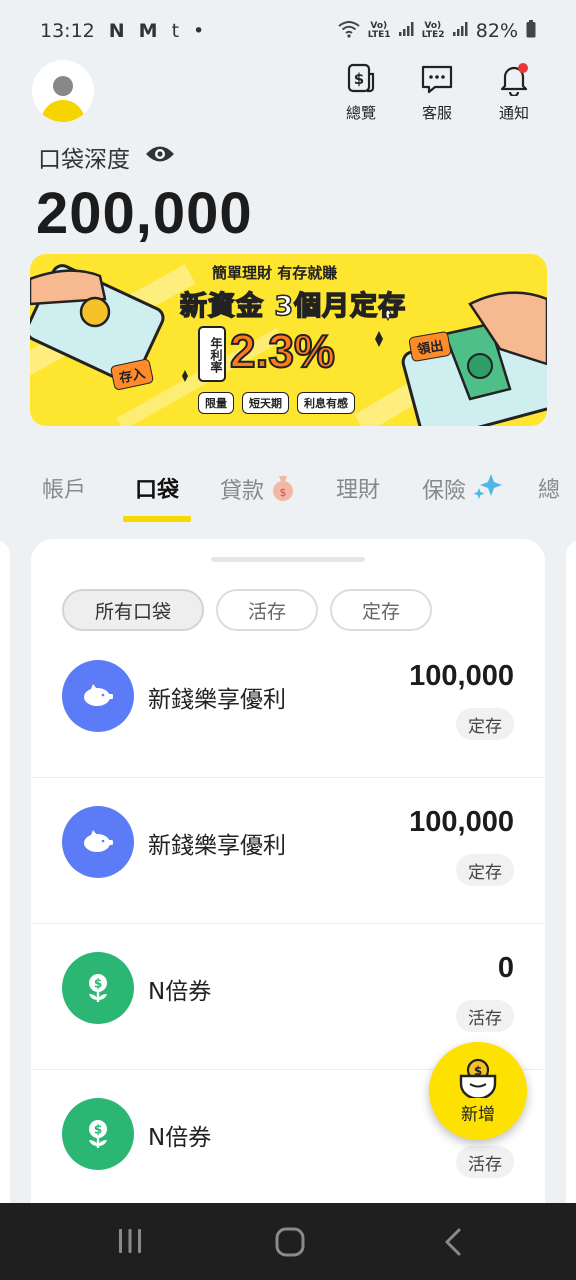  I want to click on banner-chip: 短天期, so click(265, 403).